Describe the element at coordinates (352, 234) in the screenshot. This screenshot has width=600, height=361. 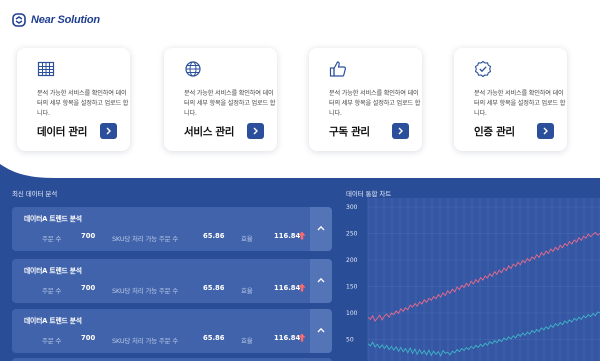
I see `y-tick-label: 250` at that location.